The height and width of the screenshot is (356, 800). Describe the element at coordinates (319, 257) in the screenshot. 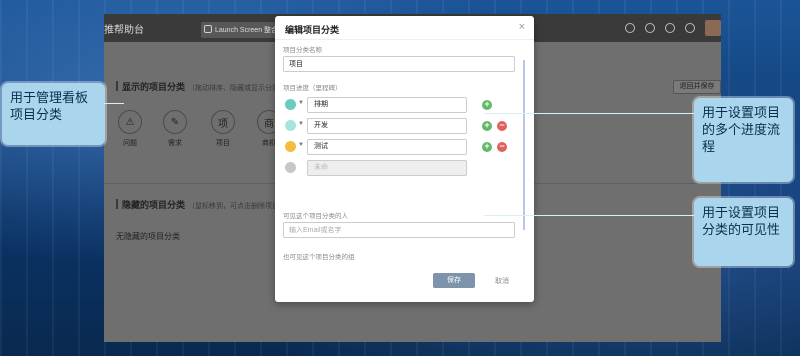

I see `group-label: 也可见这个项目分类的组` at that location.